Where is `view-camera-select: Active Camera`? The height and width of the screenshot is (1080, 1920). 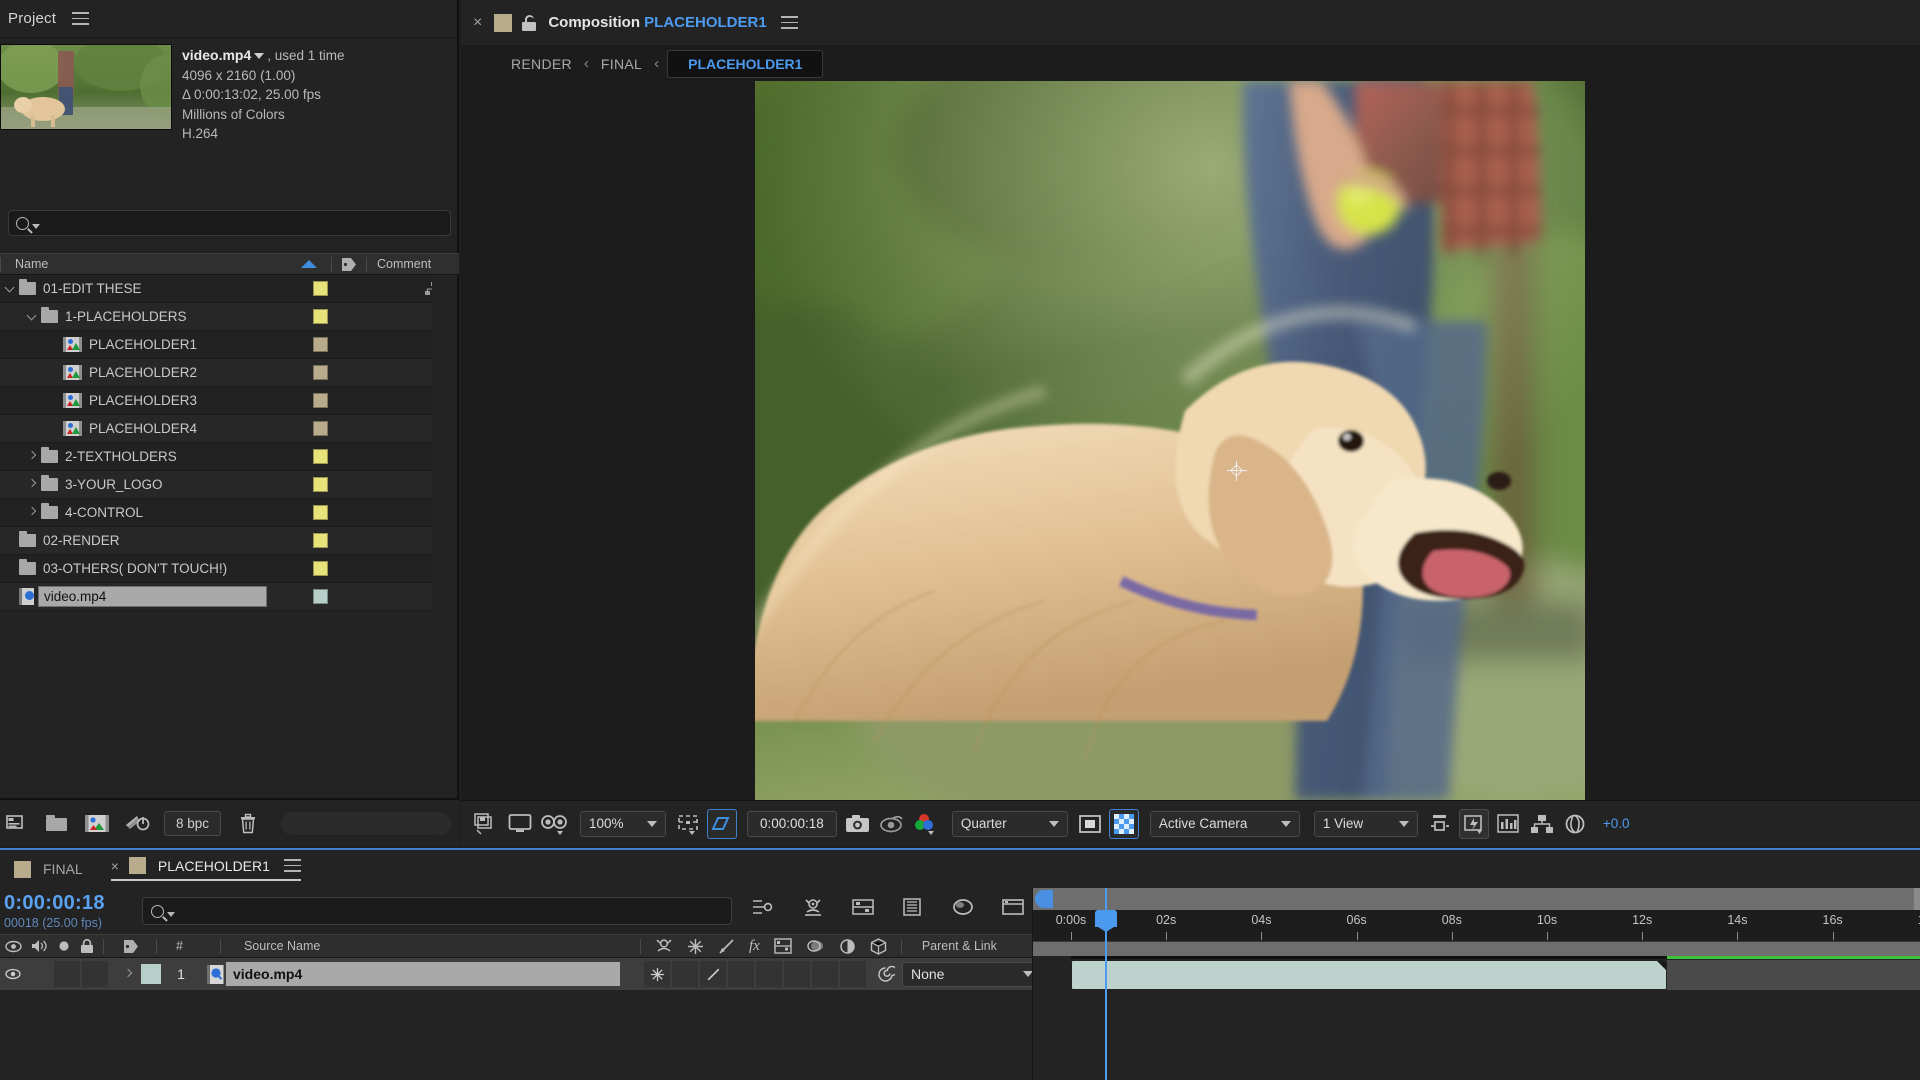
view-camera-select: Active Camera is located at coordinates (1224, 823).